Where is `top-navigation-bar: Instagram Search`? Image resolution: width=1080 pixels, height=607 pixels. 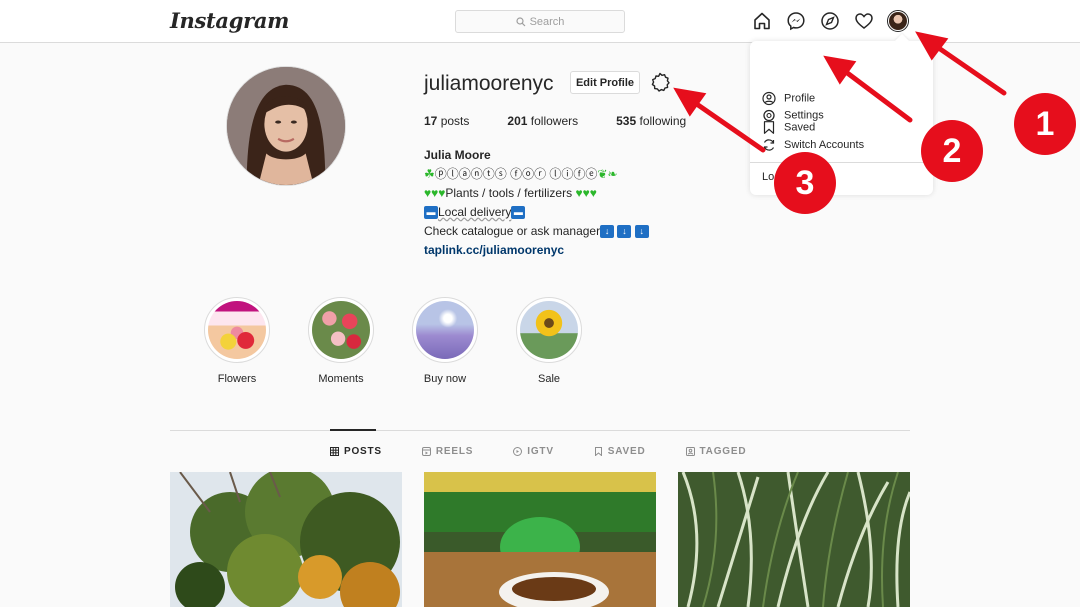 top-navigation-bar: Instagram Search is located at coordinates (540, 21).